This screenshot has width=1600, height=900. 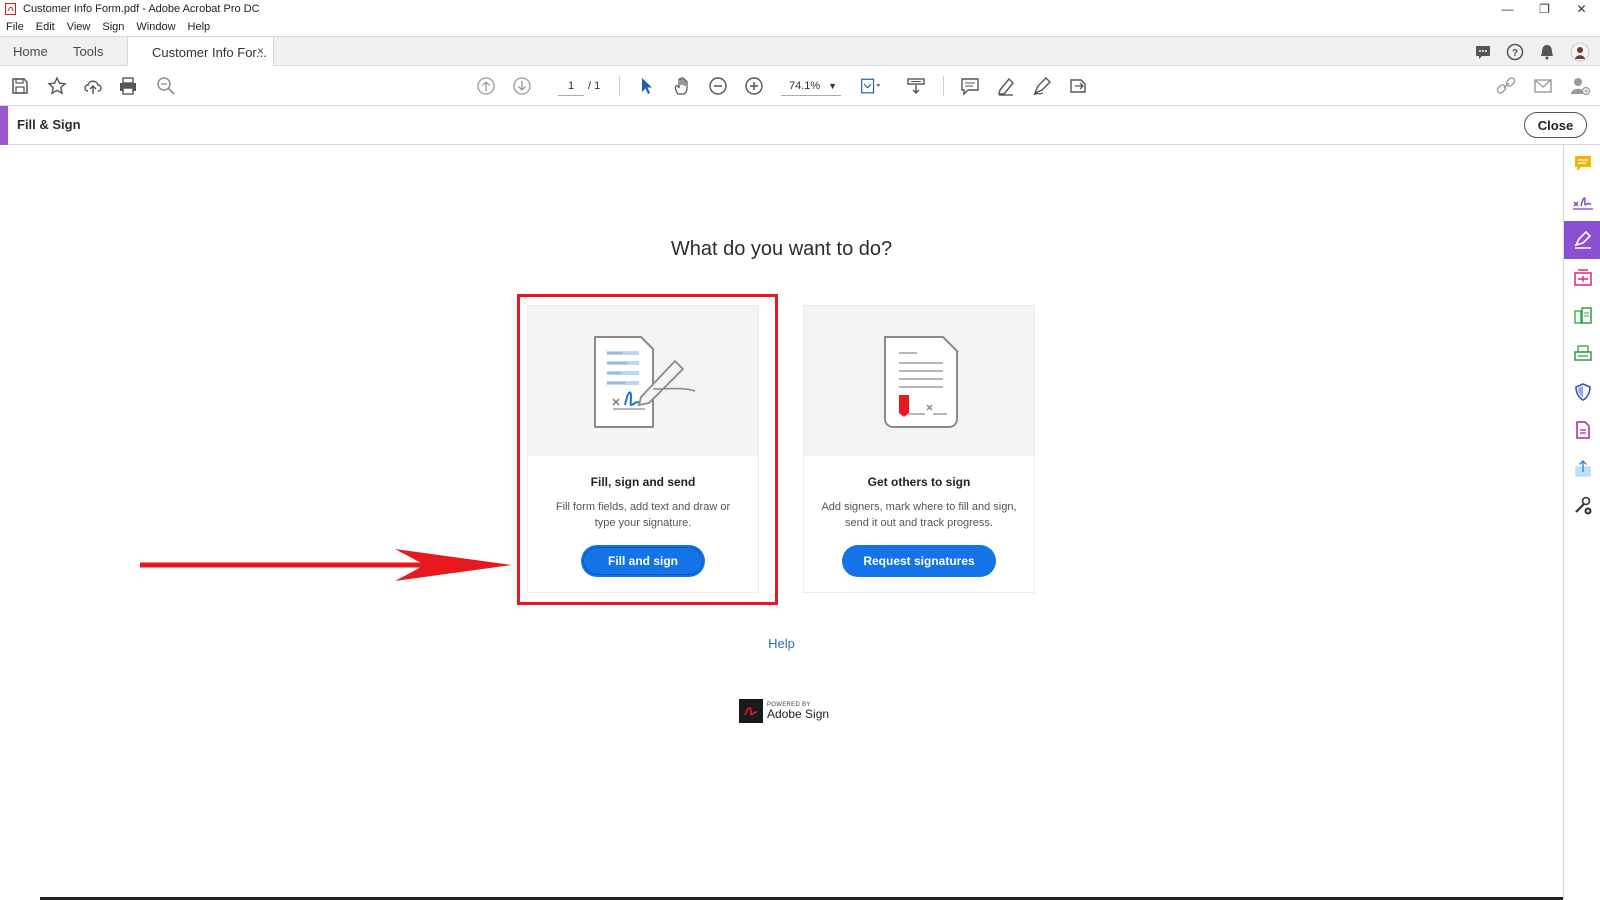 What do you see at coordinates (1582, 278) in the screenshot?
I see `rail-edit-pdf-icon` at bounding box center [1582, 278].